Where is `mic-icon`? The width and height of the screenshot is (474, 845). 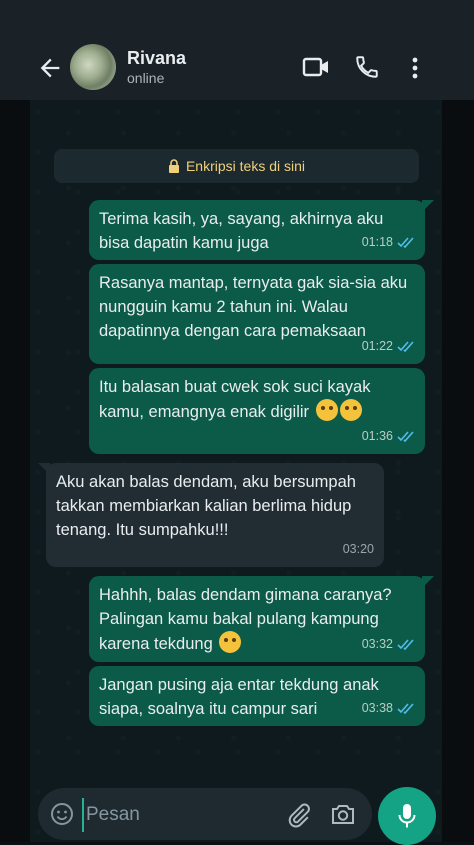 mic-icon is located at coordinates (407, 816).